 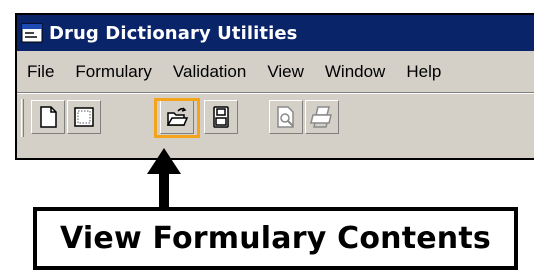 What do you see at coordinates (285, 72) in the screenshot?
I see `menu-view: View` at bounding box center [285, 72].